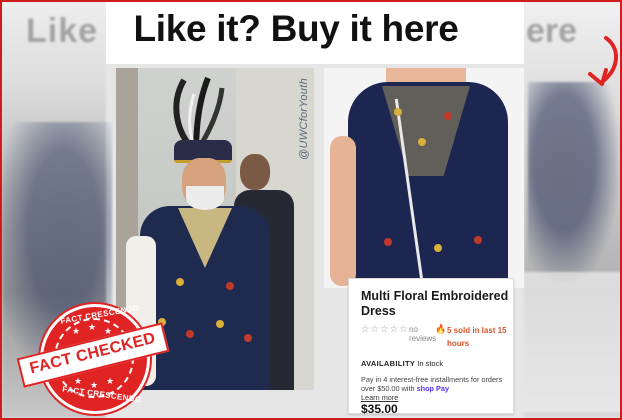 The image size is (622, 420). I want to click on fire-icon: 🔥, so click(441, 329).